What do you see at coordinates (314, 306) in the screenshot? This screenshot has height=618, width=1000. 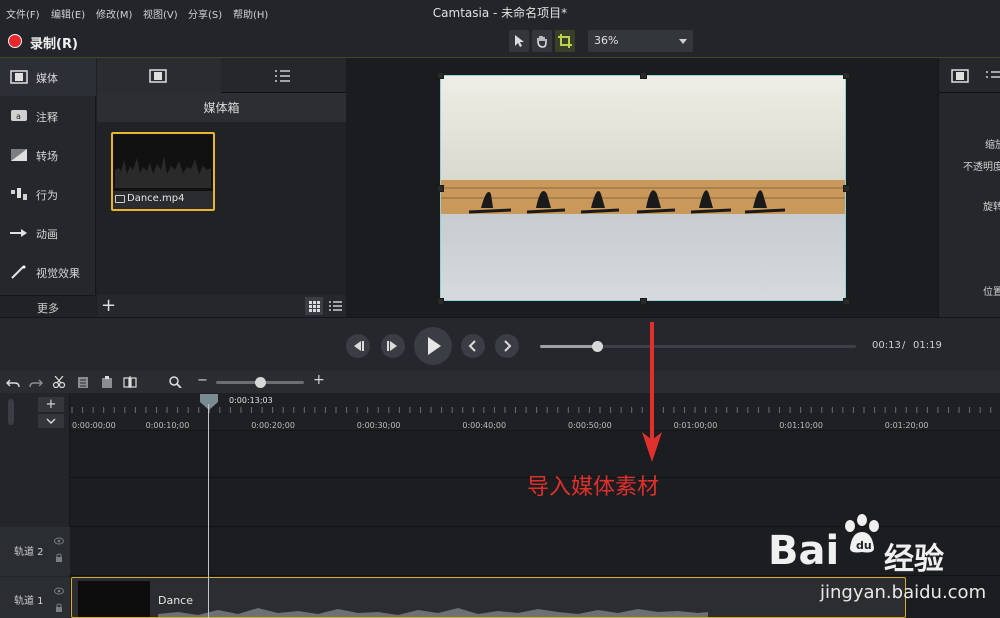 I see `grid-view-button` at bounding box center [314, 306].